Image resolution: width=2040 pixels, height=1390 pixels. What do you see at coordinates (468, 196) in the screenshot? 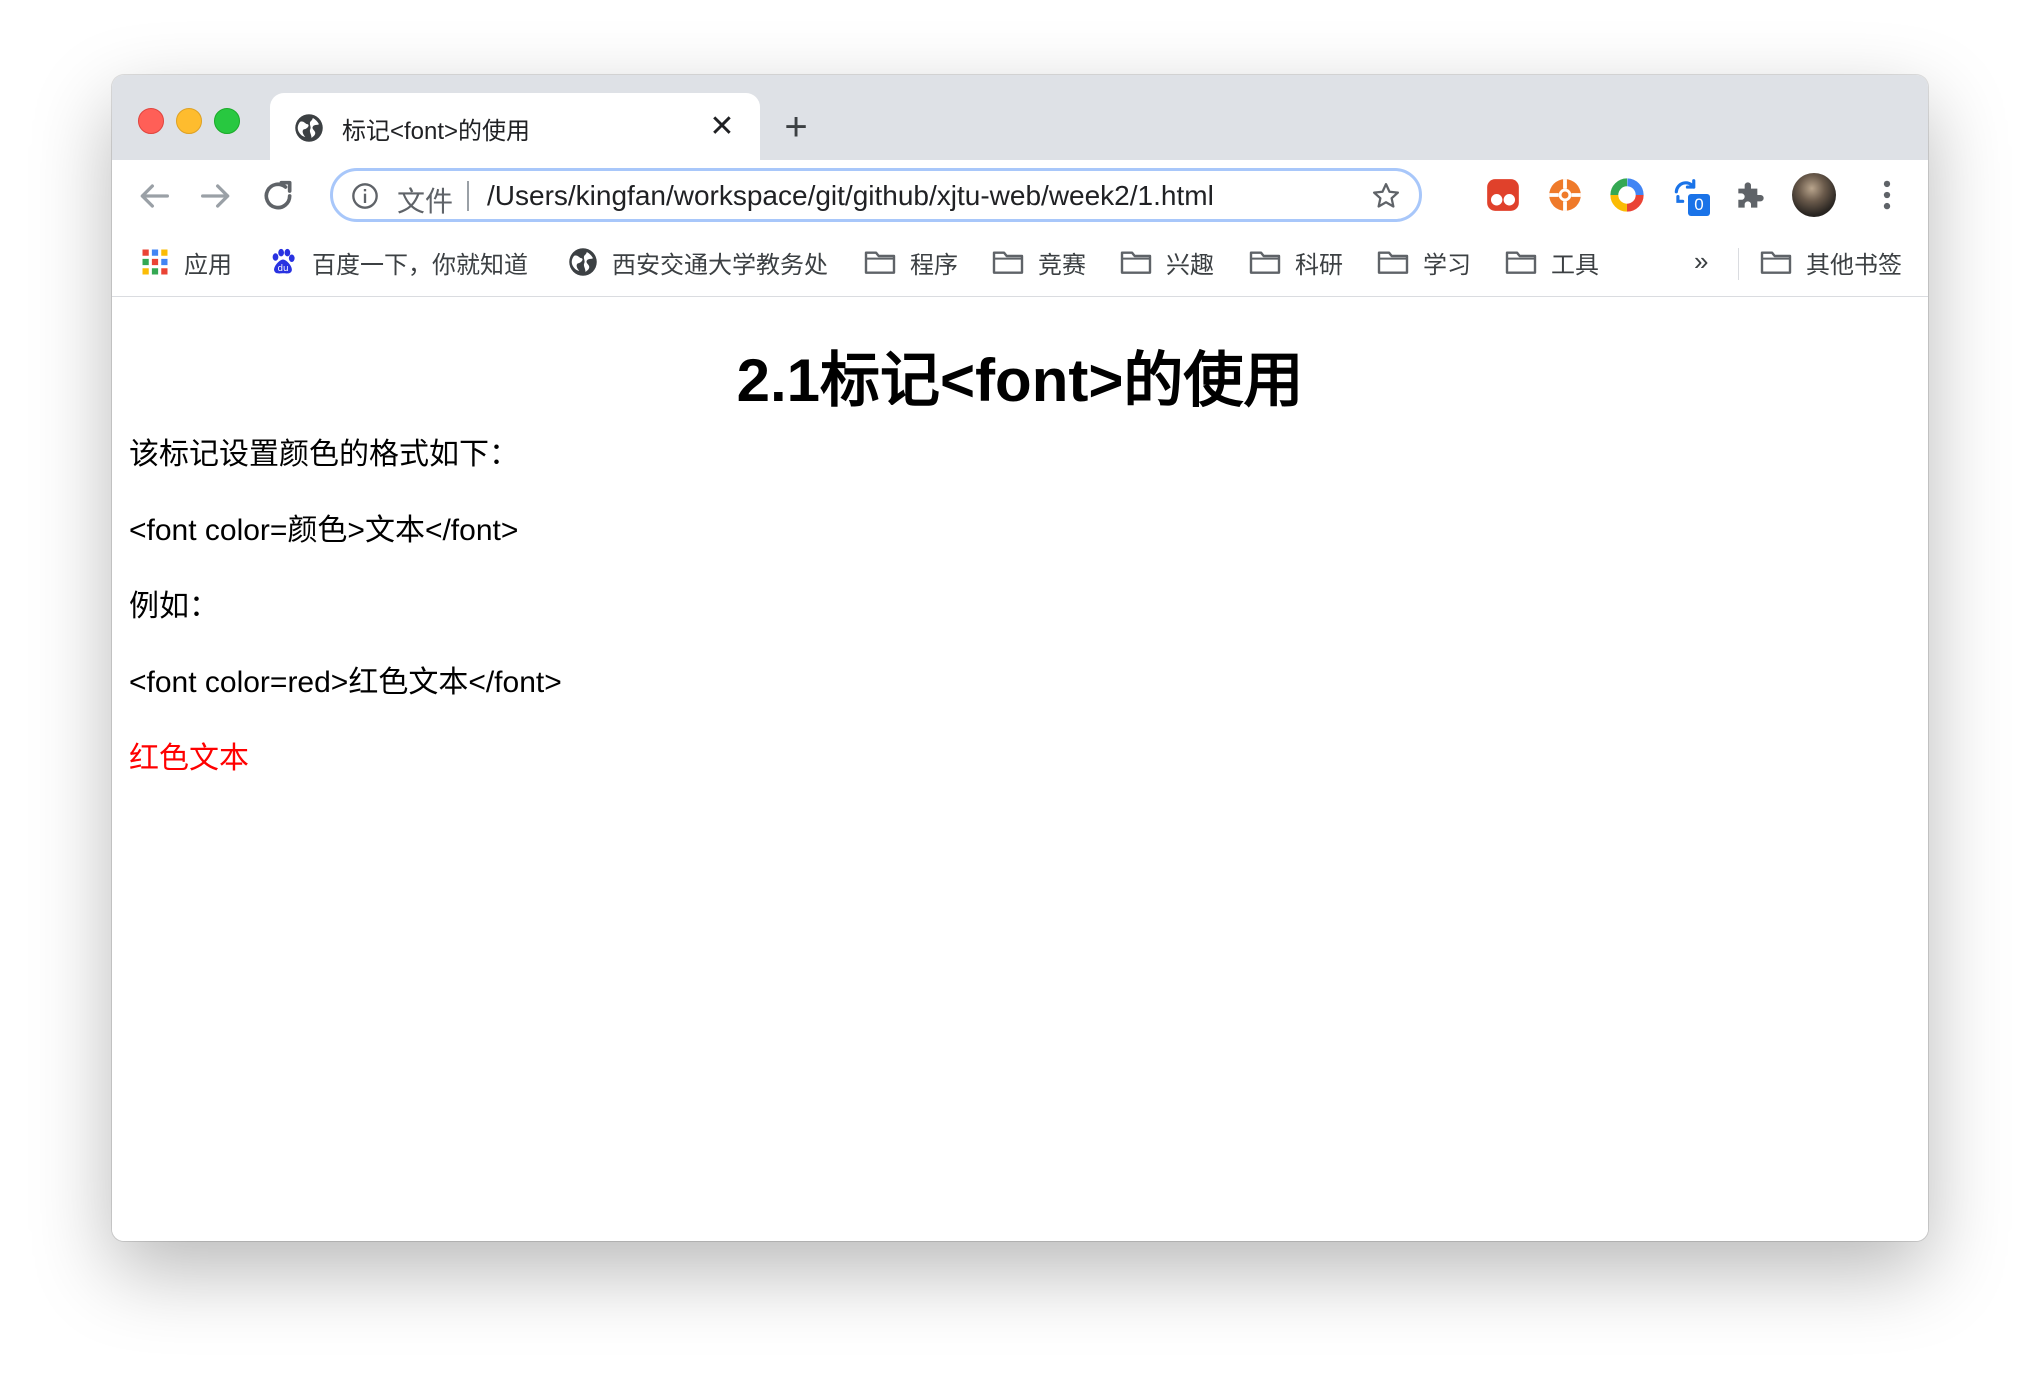
I see `url-separator` at bounding box center [468, 196].